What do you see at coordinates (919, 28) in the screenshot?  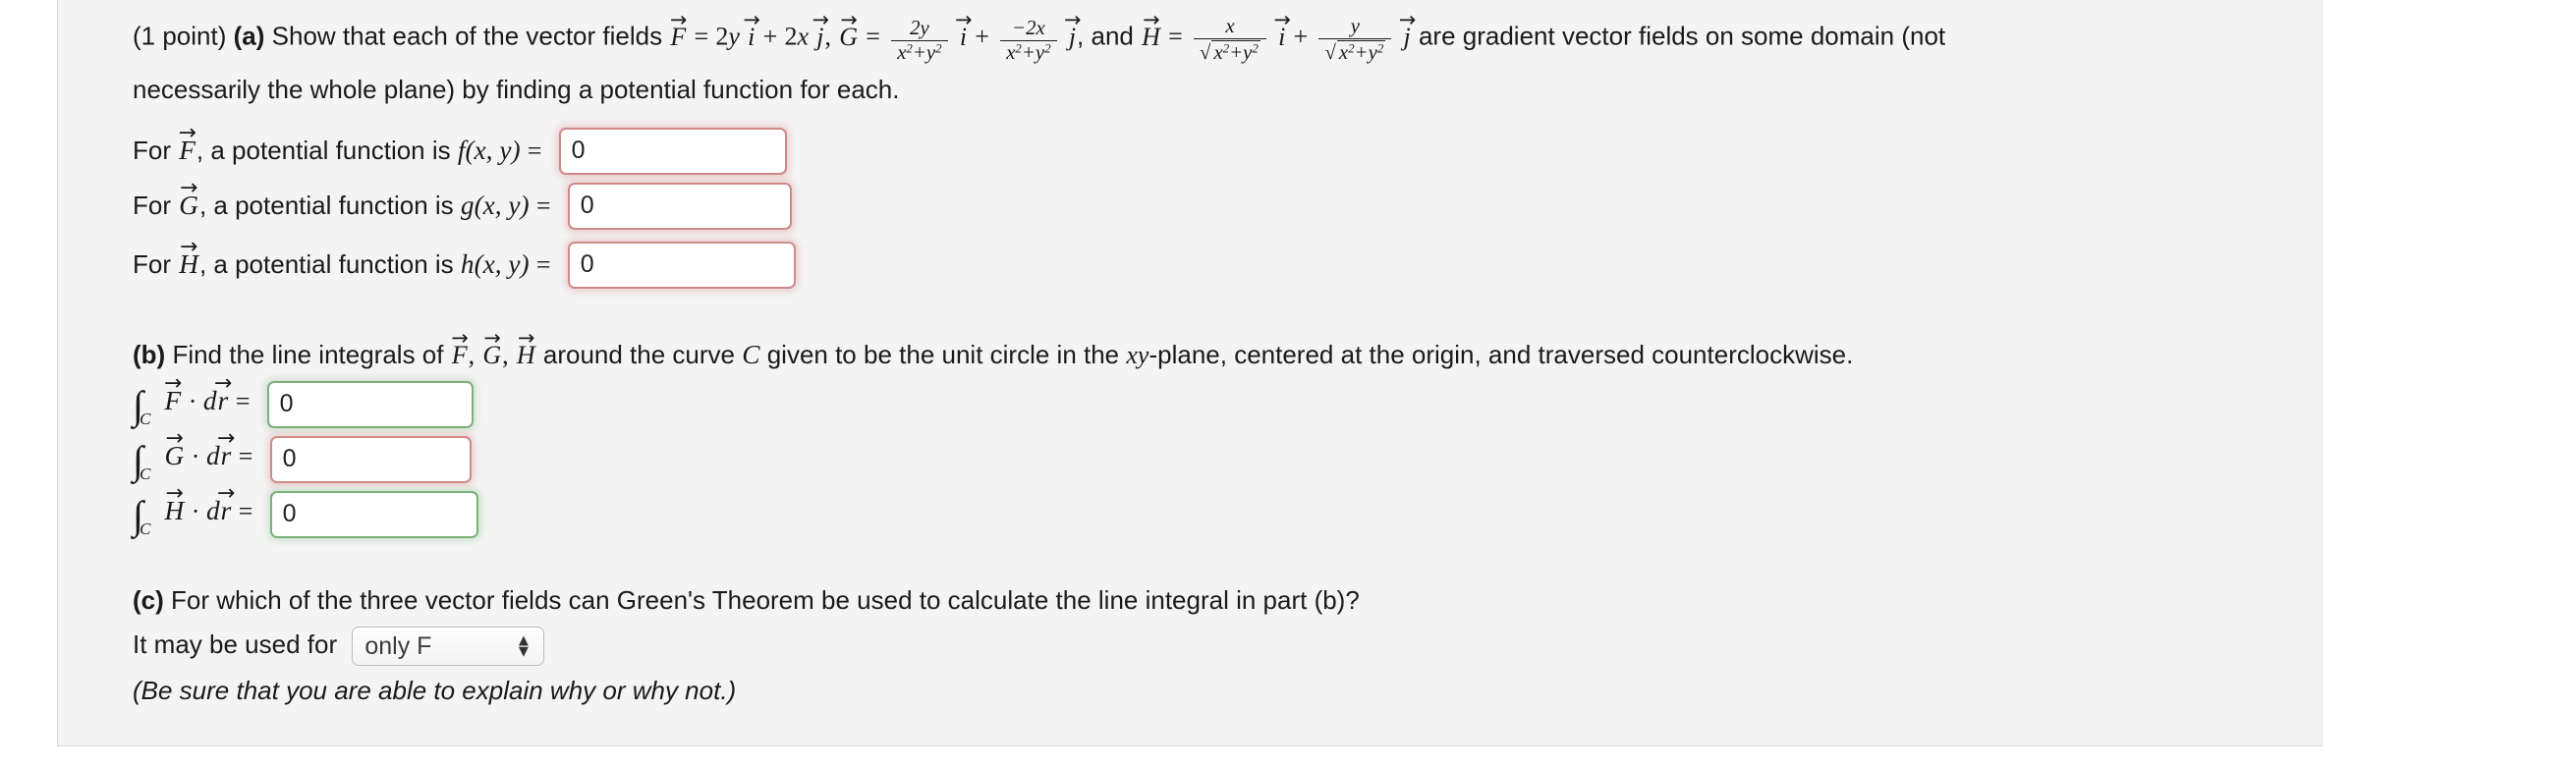 I see `G-fraction-1-numerator: 2y` at bounding box center [919, 28].